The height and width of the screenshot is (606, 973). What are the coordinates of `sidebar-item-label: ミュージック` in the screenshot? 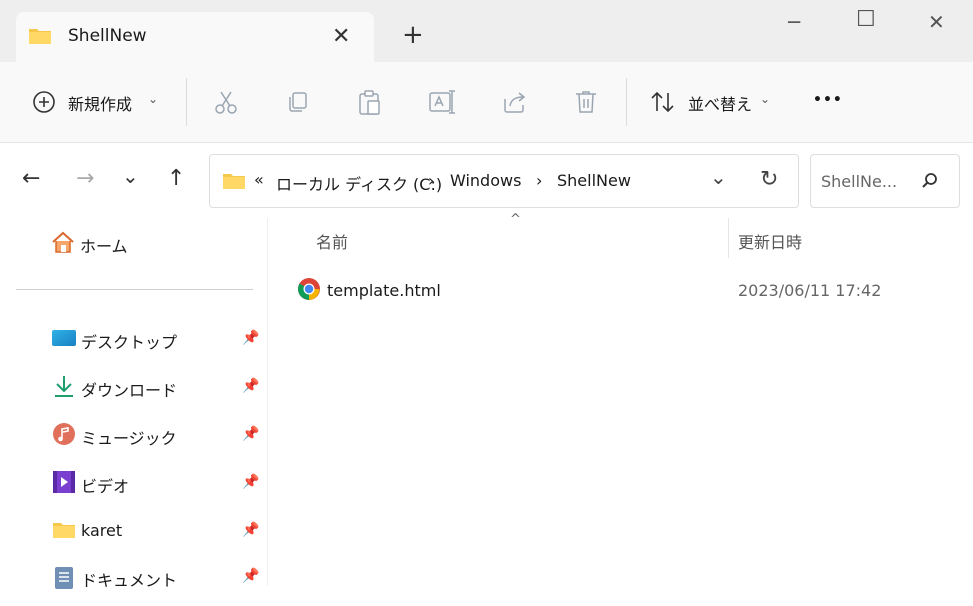 It's located at (129, 438).